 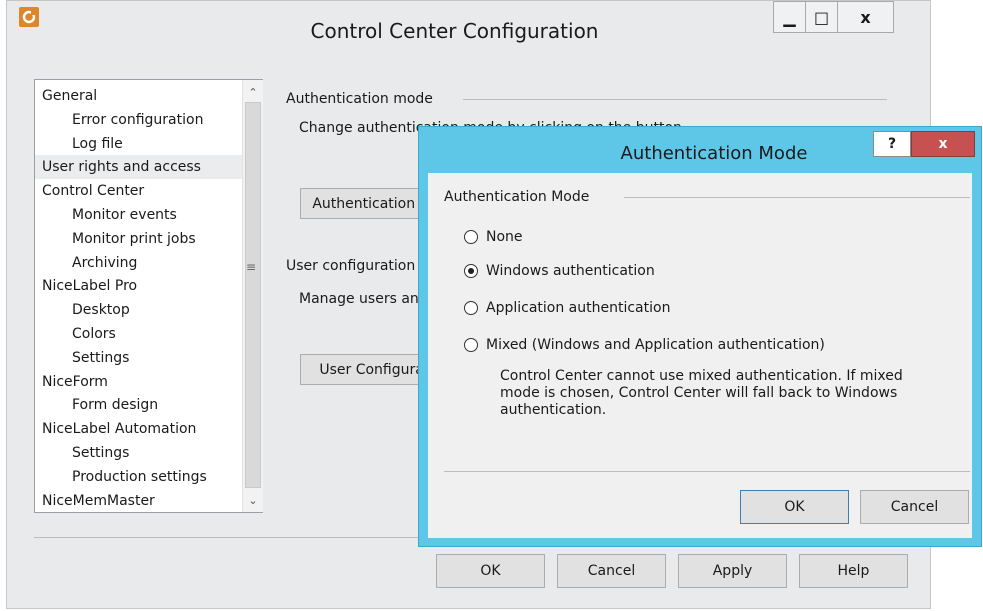 I want to click on scroll-thumb, so click(x=253, y=295).